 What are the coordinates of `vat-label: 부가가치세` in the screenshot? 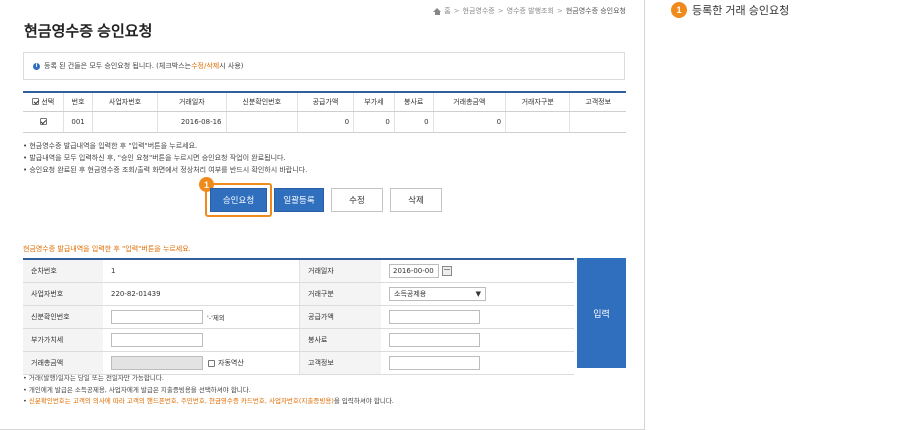 It's located at (63, 340).